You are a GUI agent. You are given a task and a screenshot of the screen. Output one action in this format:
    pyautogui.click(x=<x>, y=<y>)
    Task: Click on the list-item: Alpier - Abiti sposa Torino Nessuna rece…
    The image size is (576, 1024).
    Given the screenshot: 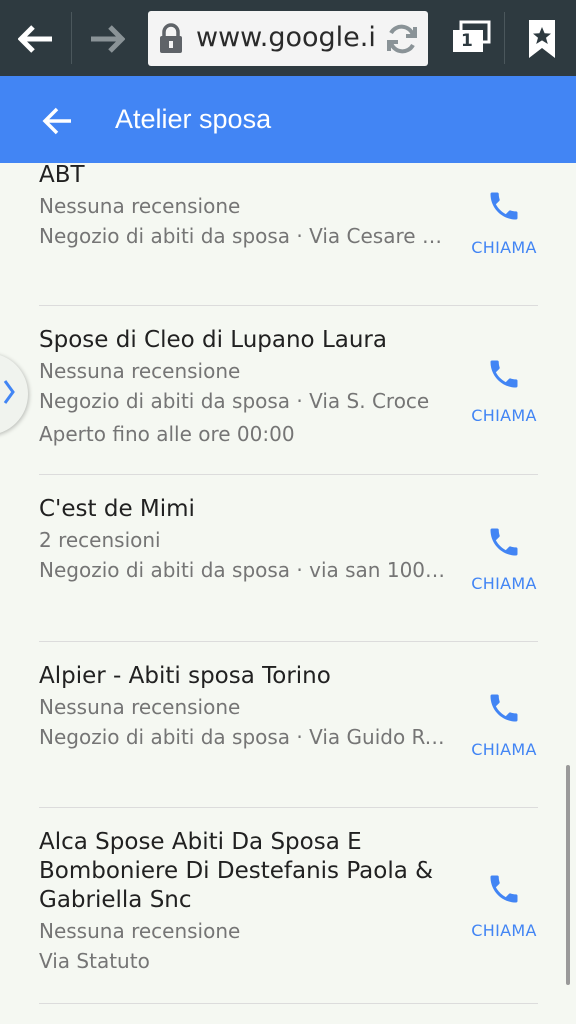 What is the action you would take?
    pyautogui.click(x=288, y=707)
    